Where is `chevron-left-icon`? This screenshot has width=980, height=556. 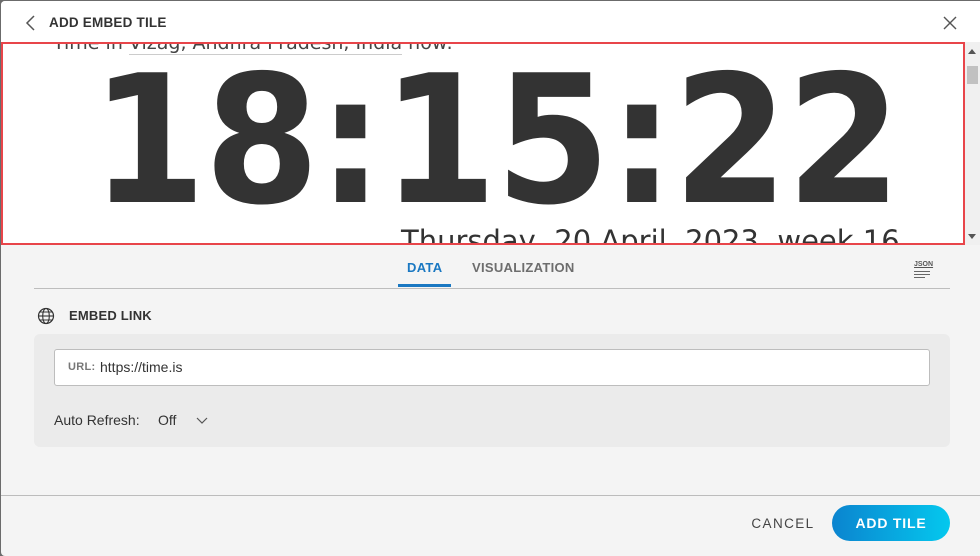 chevron-left-icon is located at coordinates (30, 23).